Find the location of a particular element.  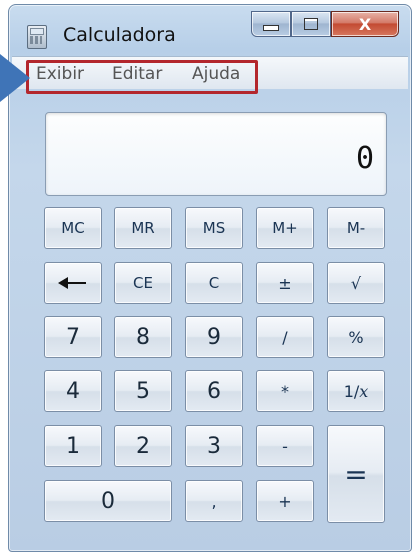

calculator-icon is located at coordinates (37, 37).